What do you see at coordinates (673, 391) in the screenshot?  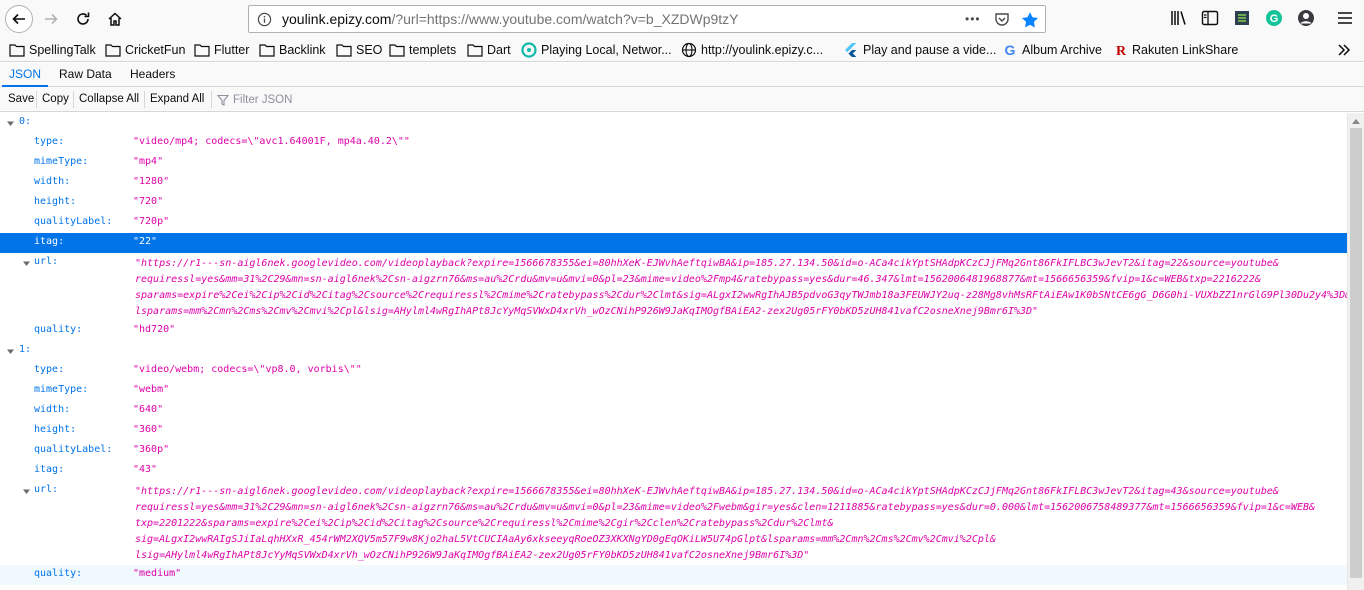 I see `tree-row-mimetype: mimeType: "webm"` at bounding box center [673, 391].